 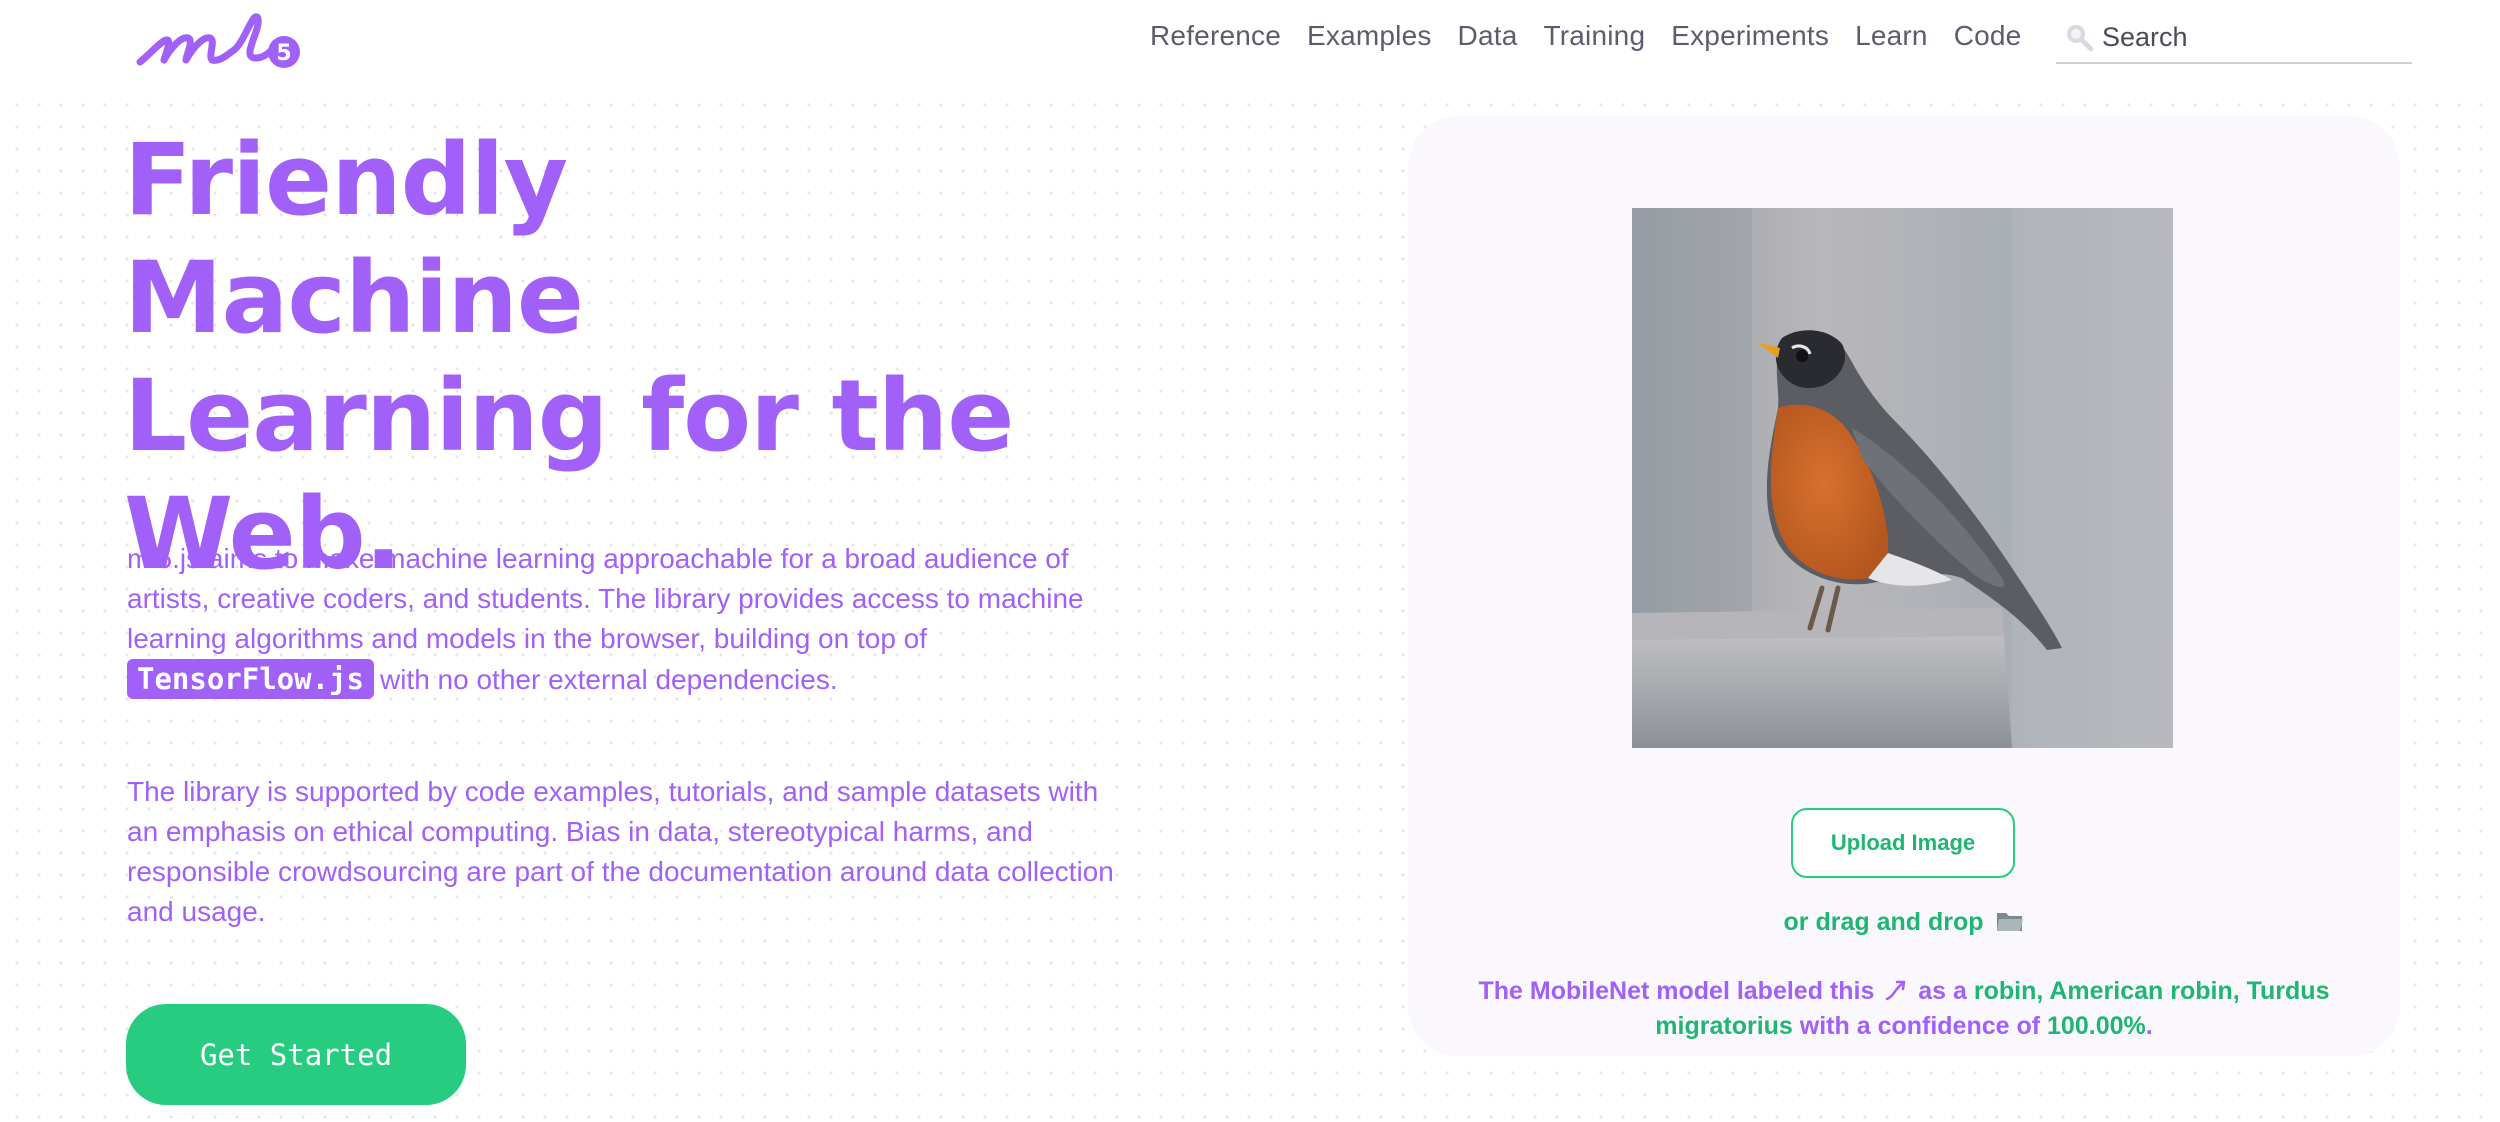 What do you see at coordinates (283, 53) in the screenshot?
I see `svg-text: 5` at bounding box center [283, 53].